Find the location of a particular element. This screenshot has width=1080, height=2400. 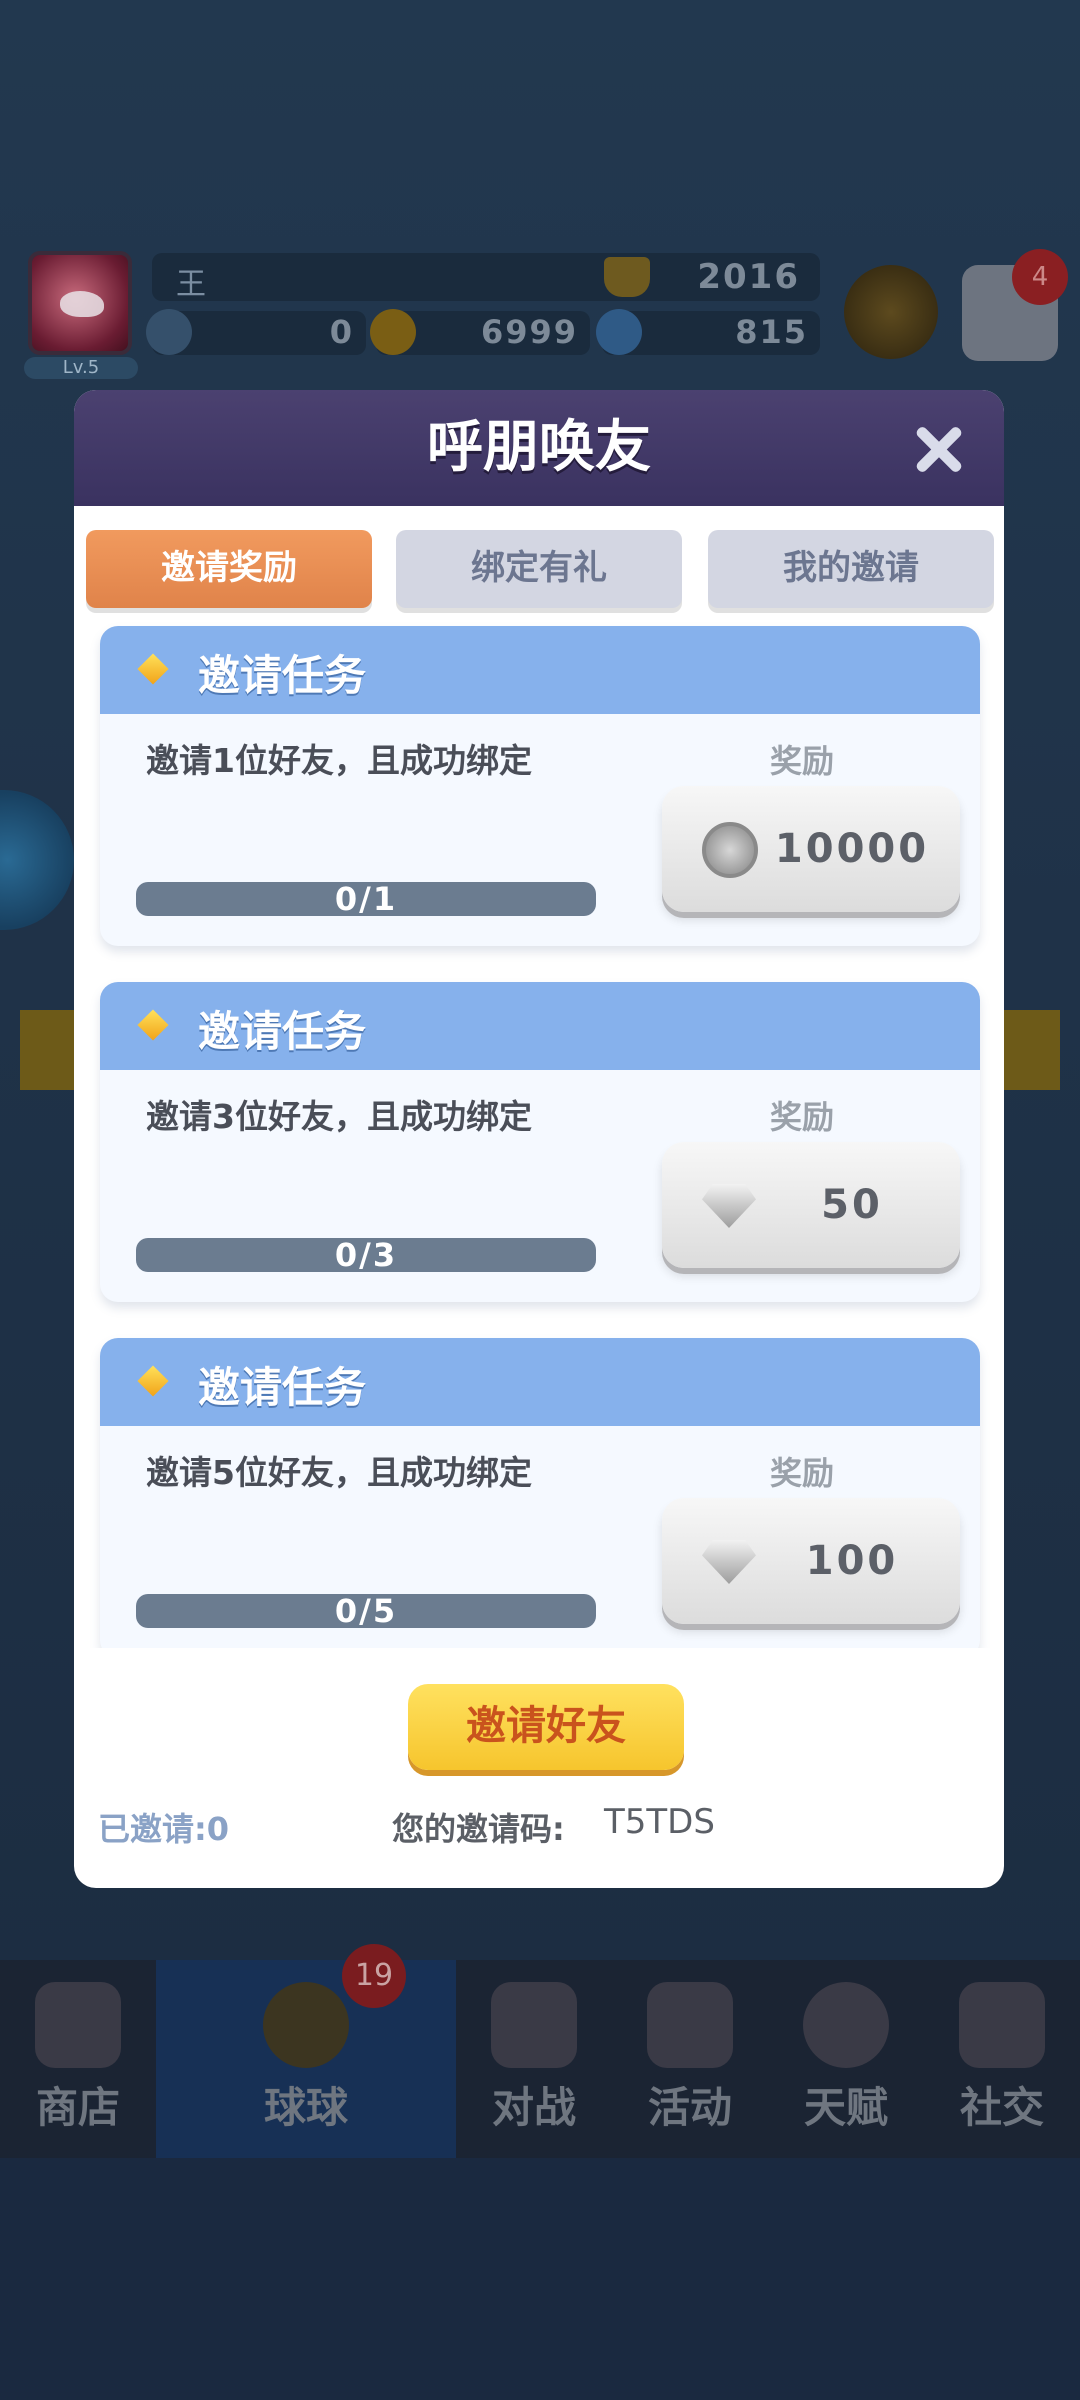

nav-balls: 球球 is located at coordinates (306, 2059).